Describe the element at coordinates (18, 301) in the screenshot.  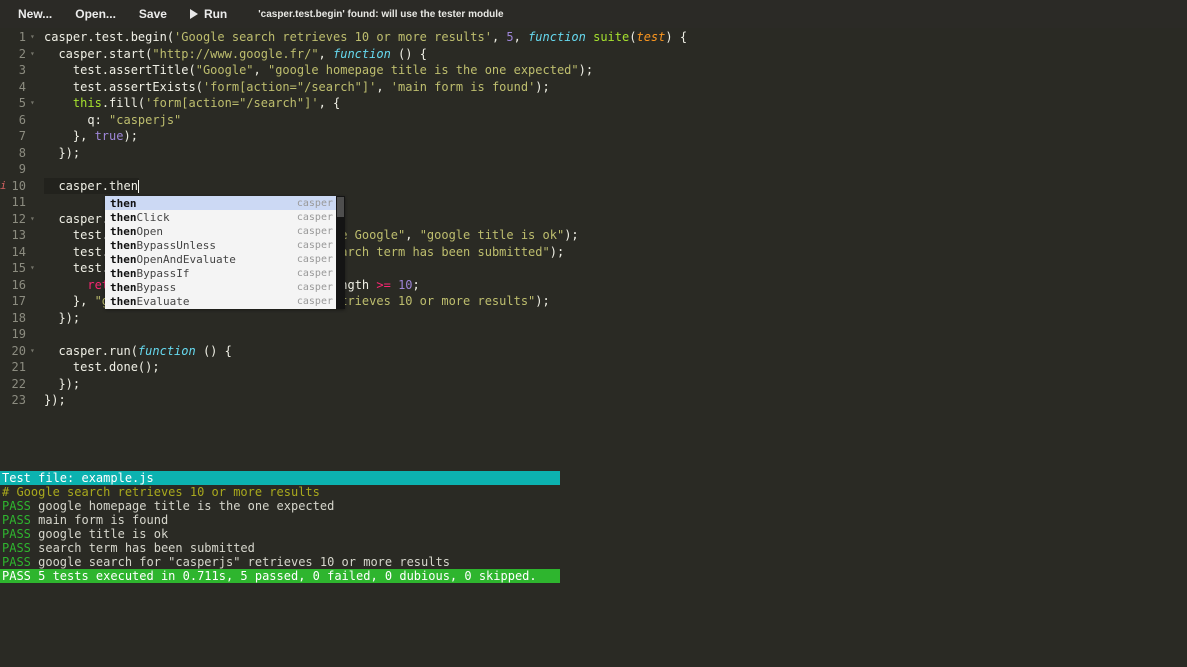
I see `line-number: 17` at that location.